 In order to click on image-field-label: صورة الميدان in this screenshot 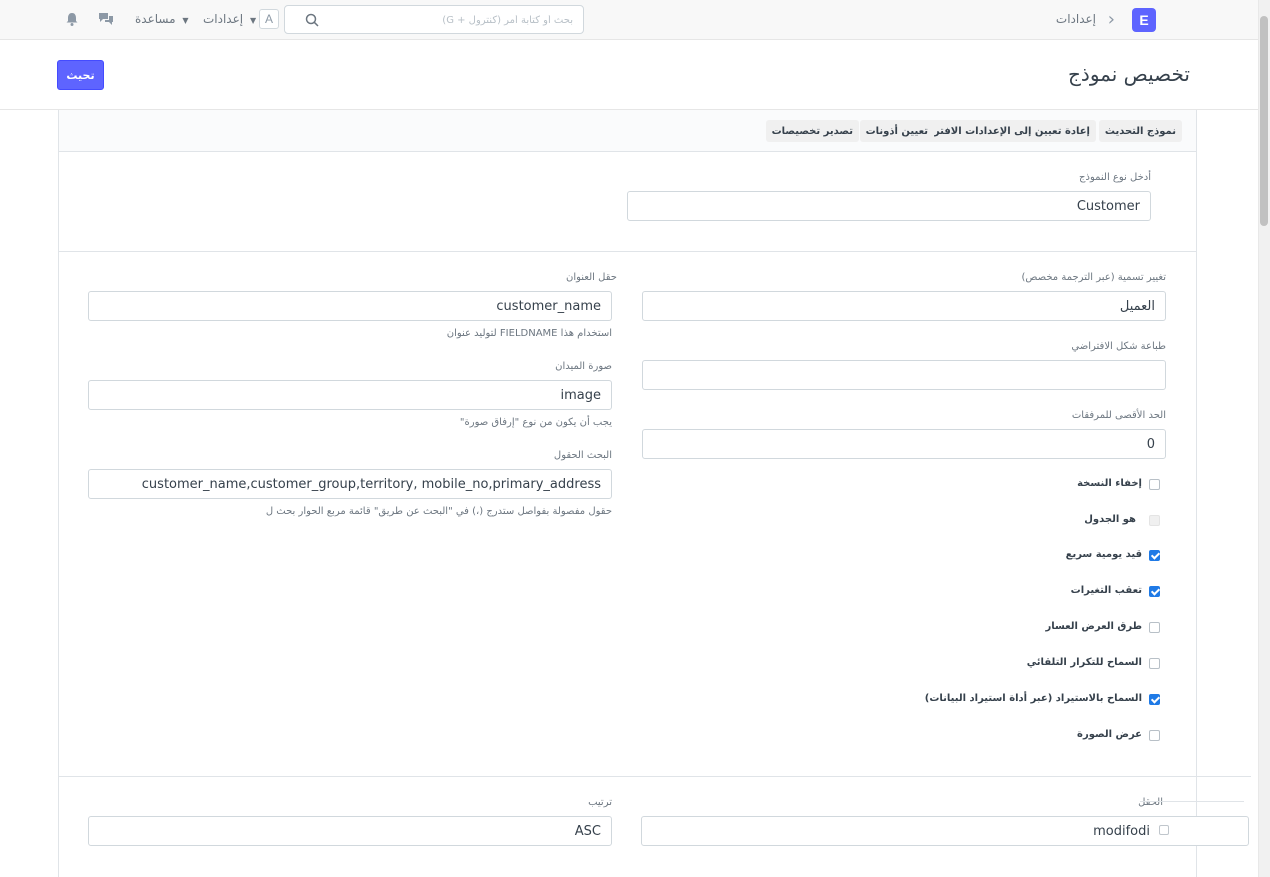, I will do `click(583, 366)`.